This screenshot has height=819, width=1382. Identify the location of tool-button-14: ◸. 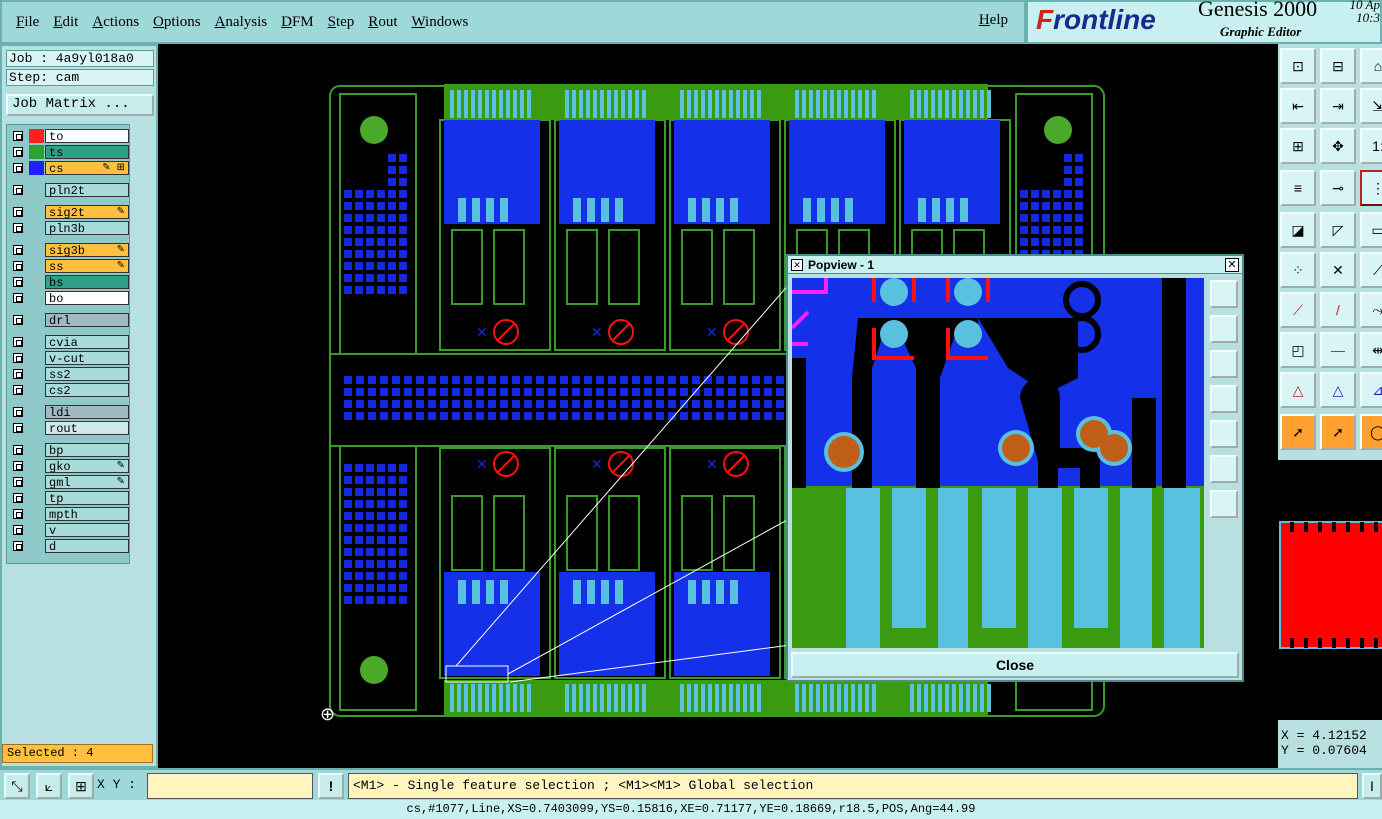
(1338, 230).